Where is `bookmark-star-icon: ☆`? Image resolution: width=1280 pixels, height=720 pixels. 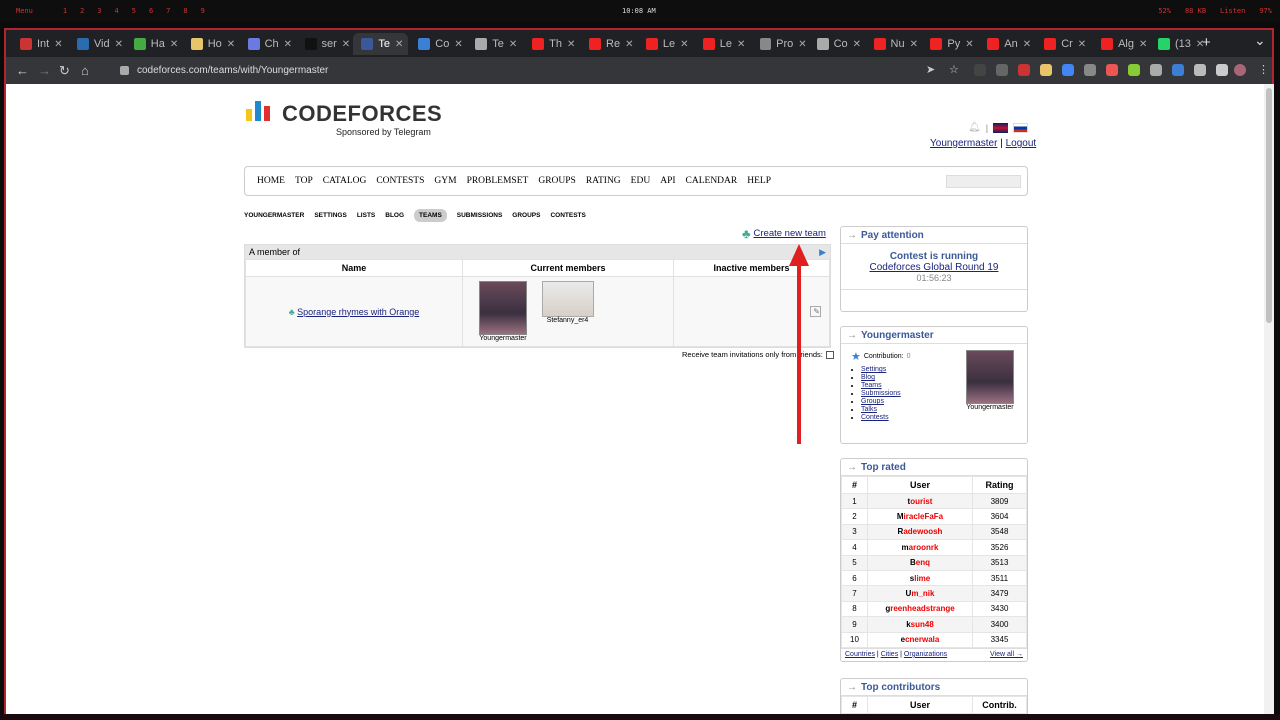
bookmark-star-icon: ☆ is located at coordinates (954, 69).